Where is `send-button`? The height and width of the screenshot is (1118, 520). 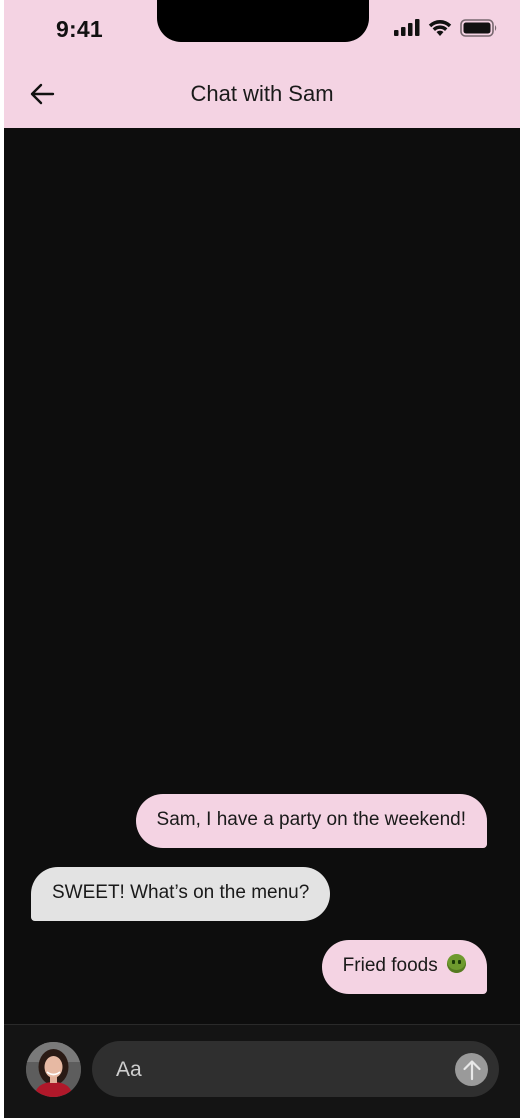 send-button is located at coordinates (471, 1069).